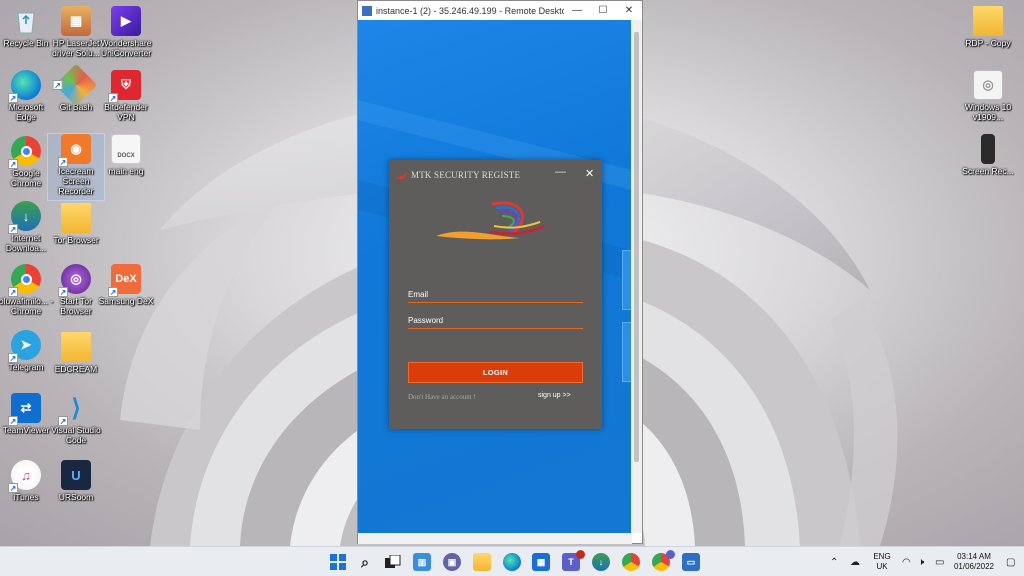 The height and width of the screenshot is (576, 1024). I want to click on store-icon: ▦, so click(541, 562).